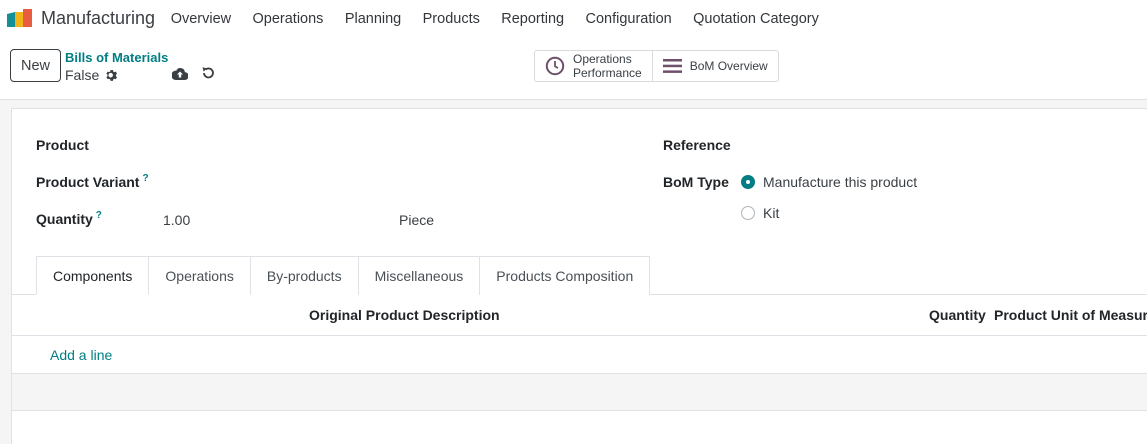 The image size is (1147, 444). I want to click on uom-field: Piece, so click(416, 220).